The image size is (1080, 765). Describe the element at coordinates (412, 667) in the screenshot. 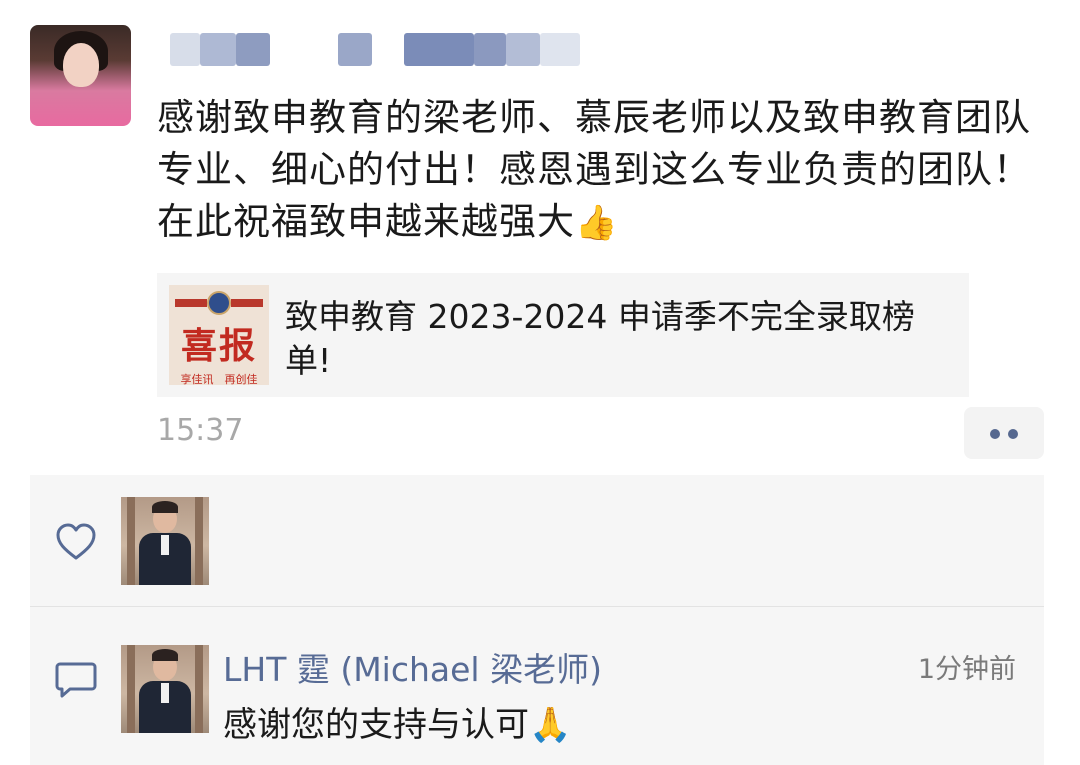

I see `commenter-name: LHT 霆 (Michael 梁老师)` at that location.